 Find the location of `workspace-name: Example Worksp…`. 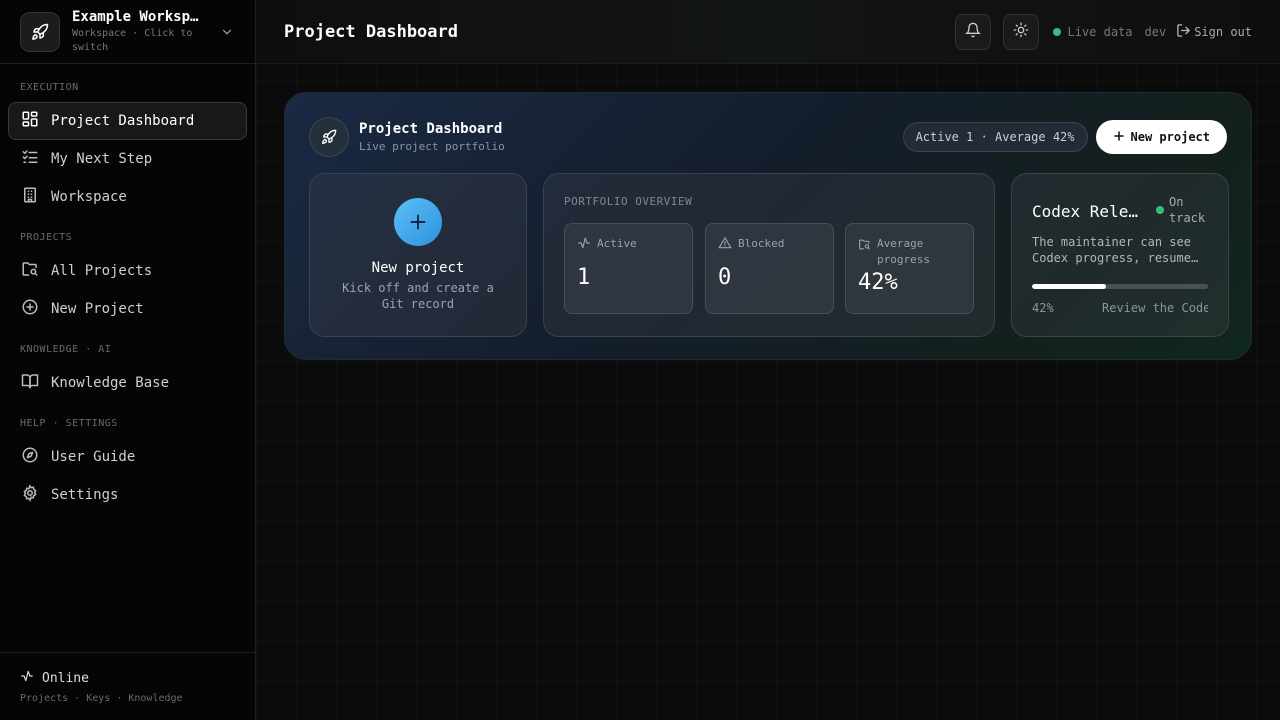

workspace-name: Example Worksp… is located at coordinates (135, 16).